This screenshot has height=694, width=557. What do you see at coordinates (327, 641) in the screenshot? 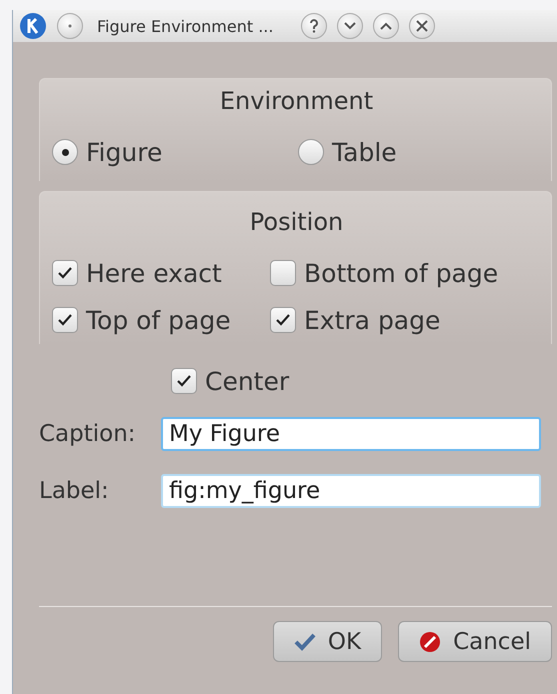
I see `ok-button: OK` at bounding box center [327, 641].